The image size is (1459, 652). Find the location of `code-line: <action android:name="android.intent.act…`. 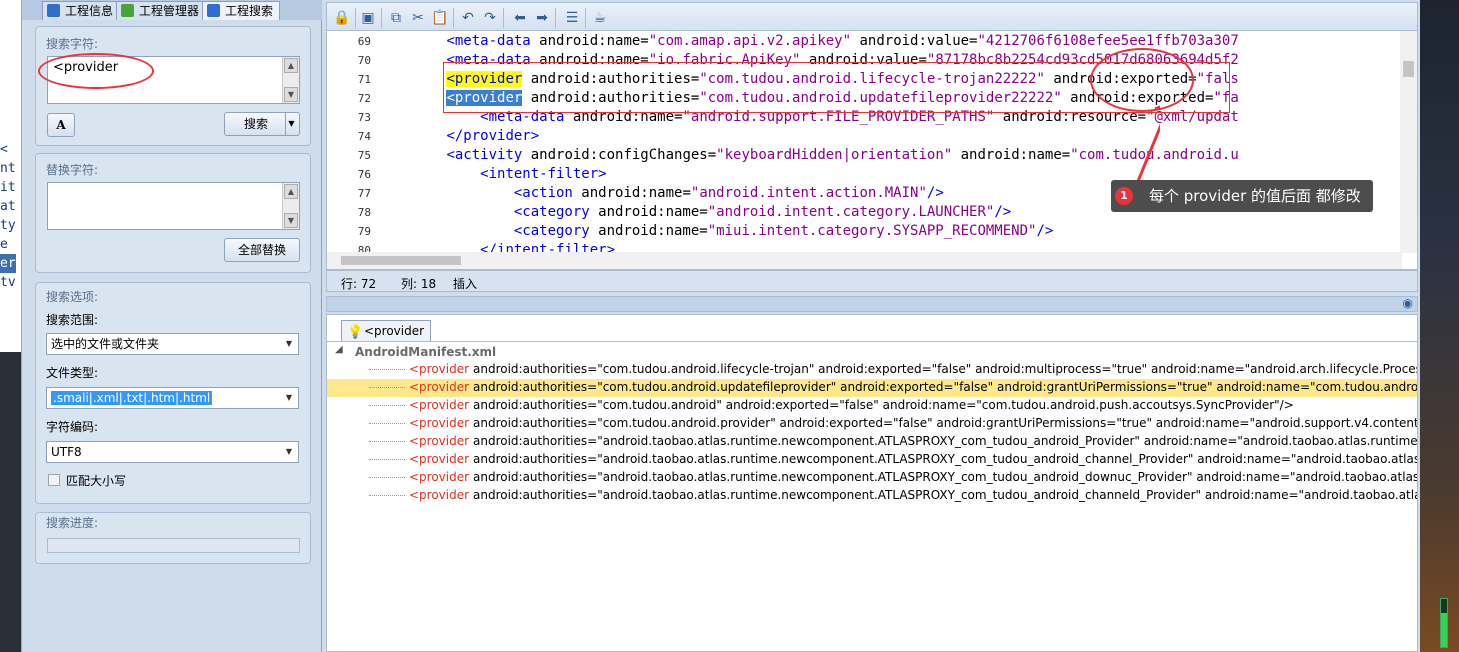

code-line: <action android:name="android.intent.act… is located at coordinates (661, 193).